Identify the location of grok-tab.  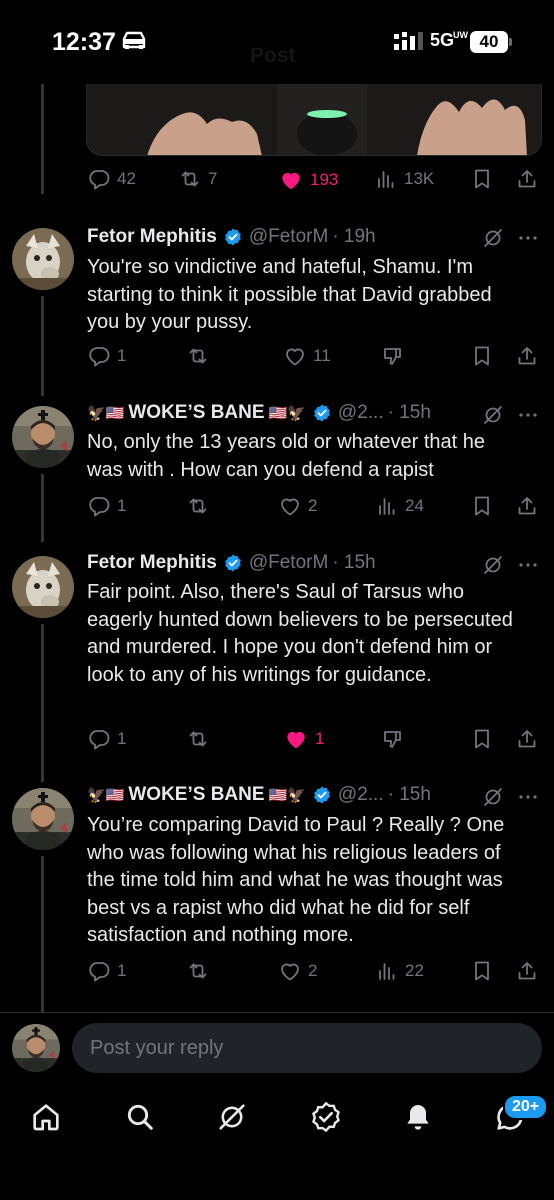
(232, 1117).